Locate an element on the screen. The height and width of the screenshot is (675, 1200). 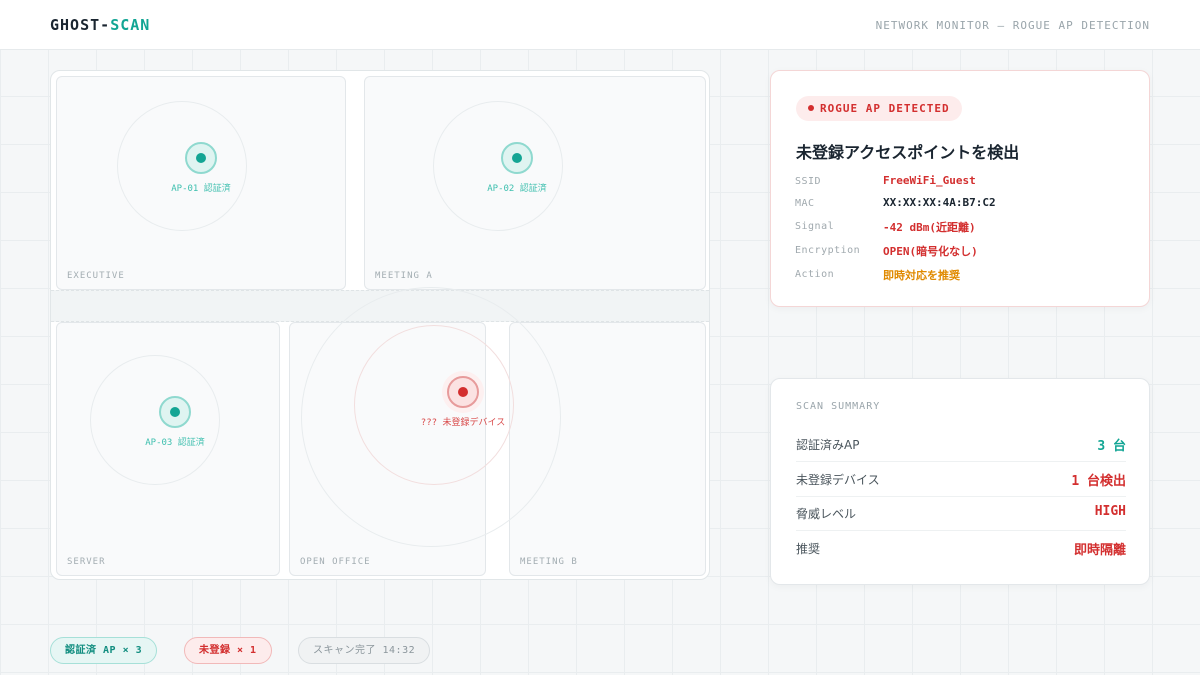
ap-03-label: AP-03 認証済 is located at coordinates (175, 443).